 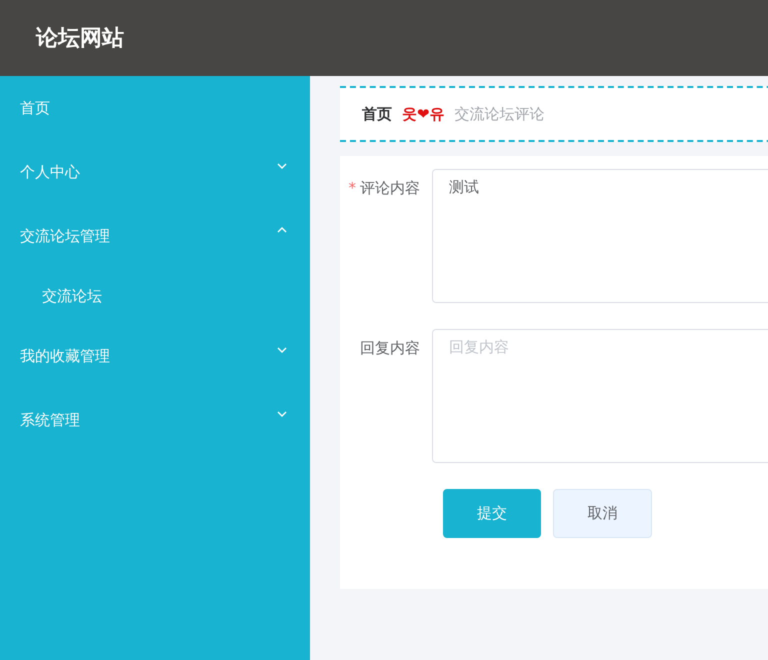 What do you see at coordinates (352, 188) in the screenshot?
I see `required-mark: *` at bounding box center [352, 188].